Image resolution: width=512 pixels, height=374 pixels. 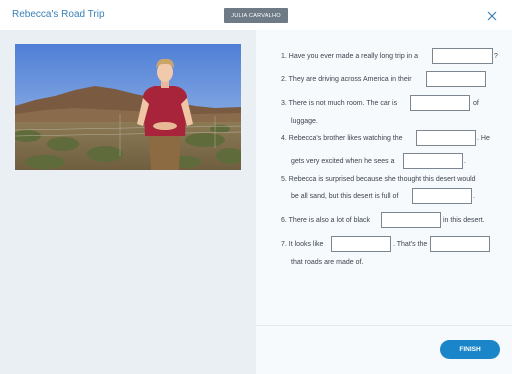 I want to click on question-3-suffix: of, so click(x=476, y=103).